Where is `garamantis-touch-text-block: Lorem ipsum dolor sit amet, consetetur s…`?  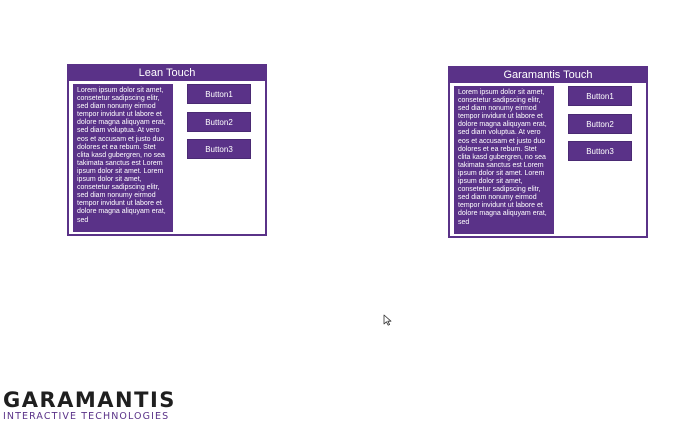
garamantis-touch-text-block: Lorem ipsum dolor sit amet, consetetur s… is located at coordinates (504, 160).